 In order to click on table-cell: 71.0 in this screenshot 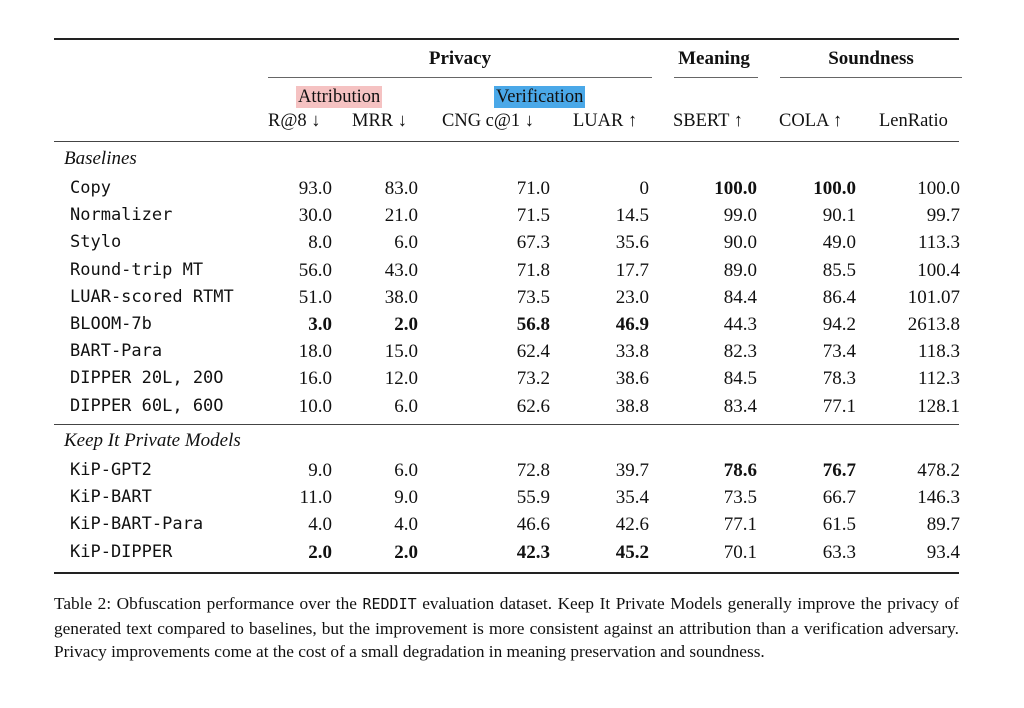, I will do `click(533, 188)`.